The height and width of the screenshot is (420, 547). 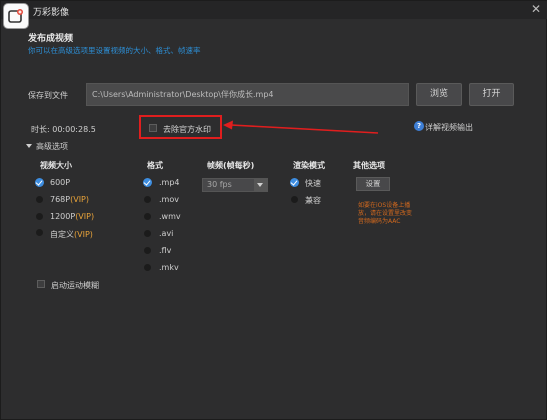 What do you see at coordinates (69, 199) in the screenshot?
I see `size-option-label: 768P(VIP)` at bounding box center [69, 199].